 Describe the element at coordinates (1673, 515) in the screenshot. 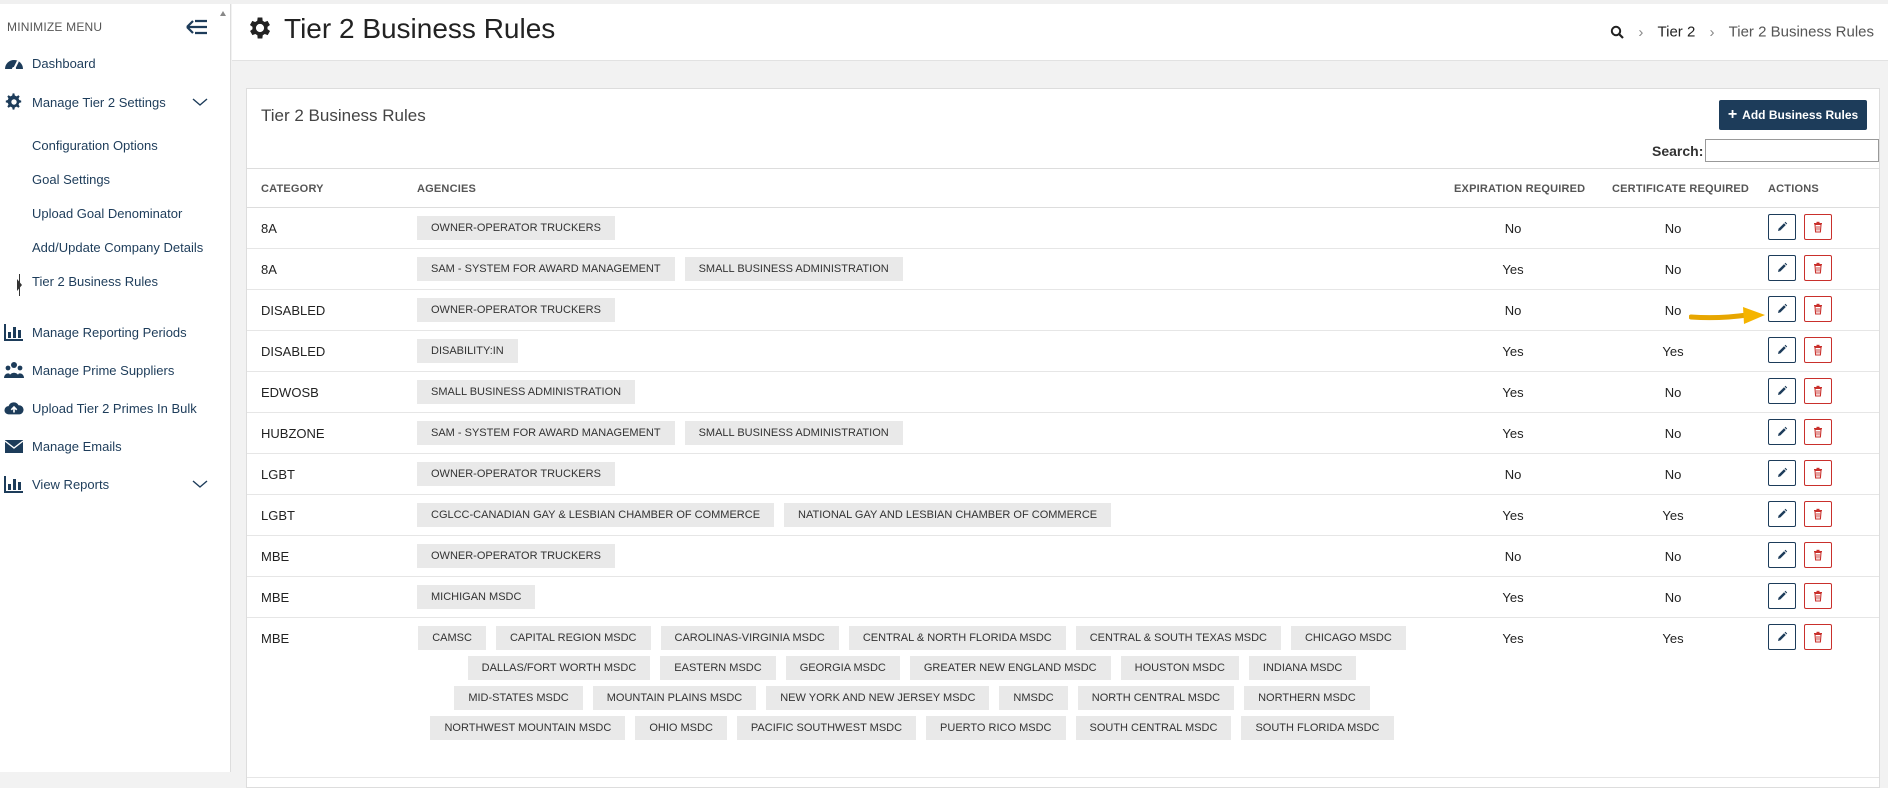

I see `certificate-required-cell: Yes` at that location.